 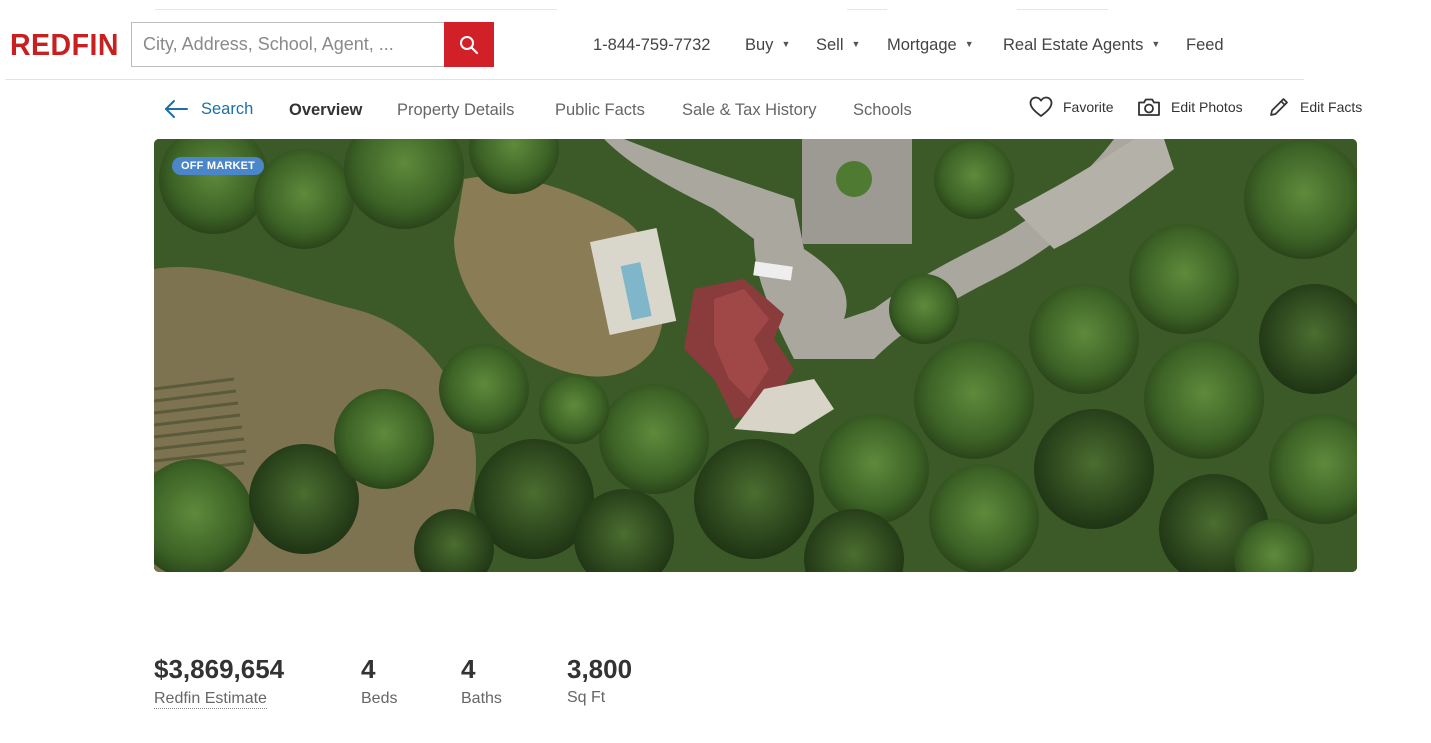 I want to click on edit-facts-button: Edit Facts, so click(x=1315, y=107).